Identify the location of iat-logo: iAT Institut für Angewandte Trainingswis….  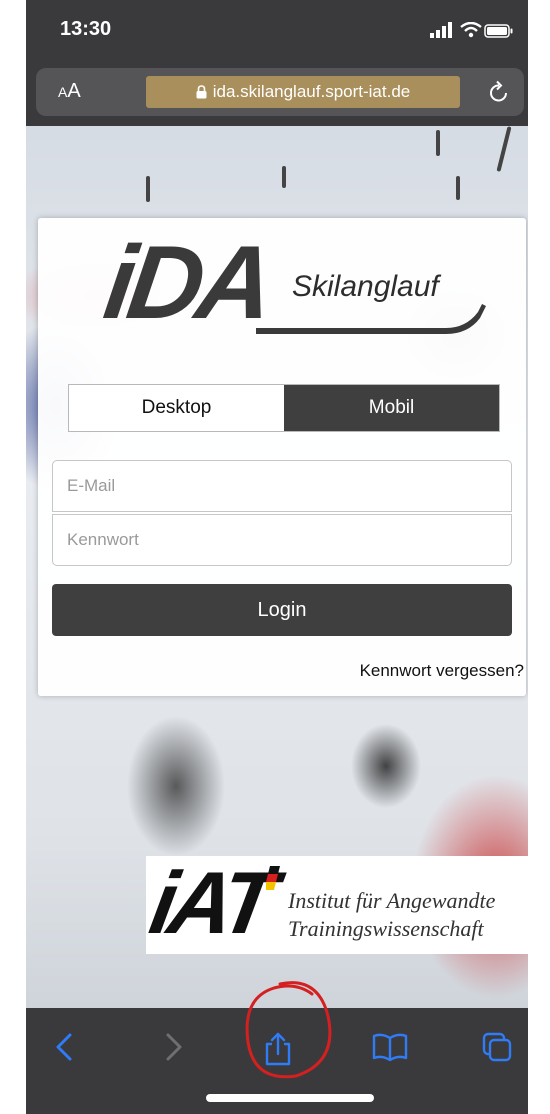
(335, 903).